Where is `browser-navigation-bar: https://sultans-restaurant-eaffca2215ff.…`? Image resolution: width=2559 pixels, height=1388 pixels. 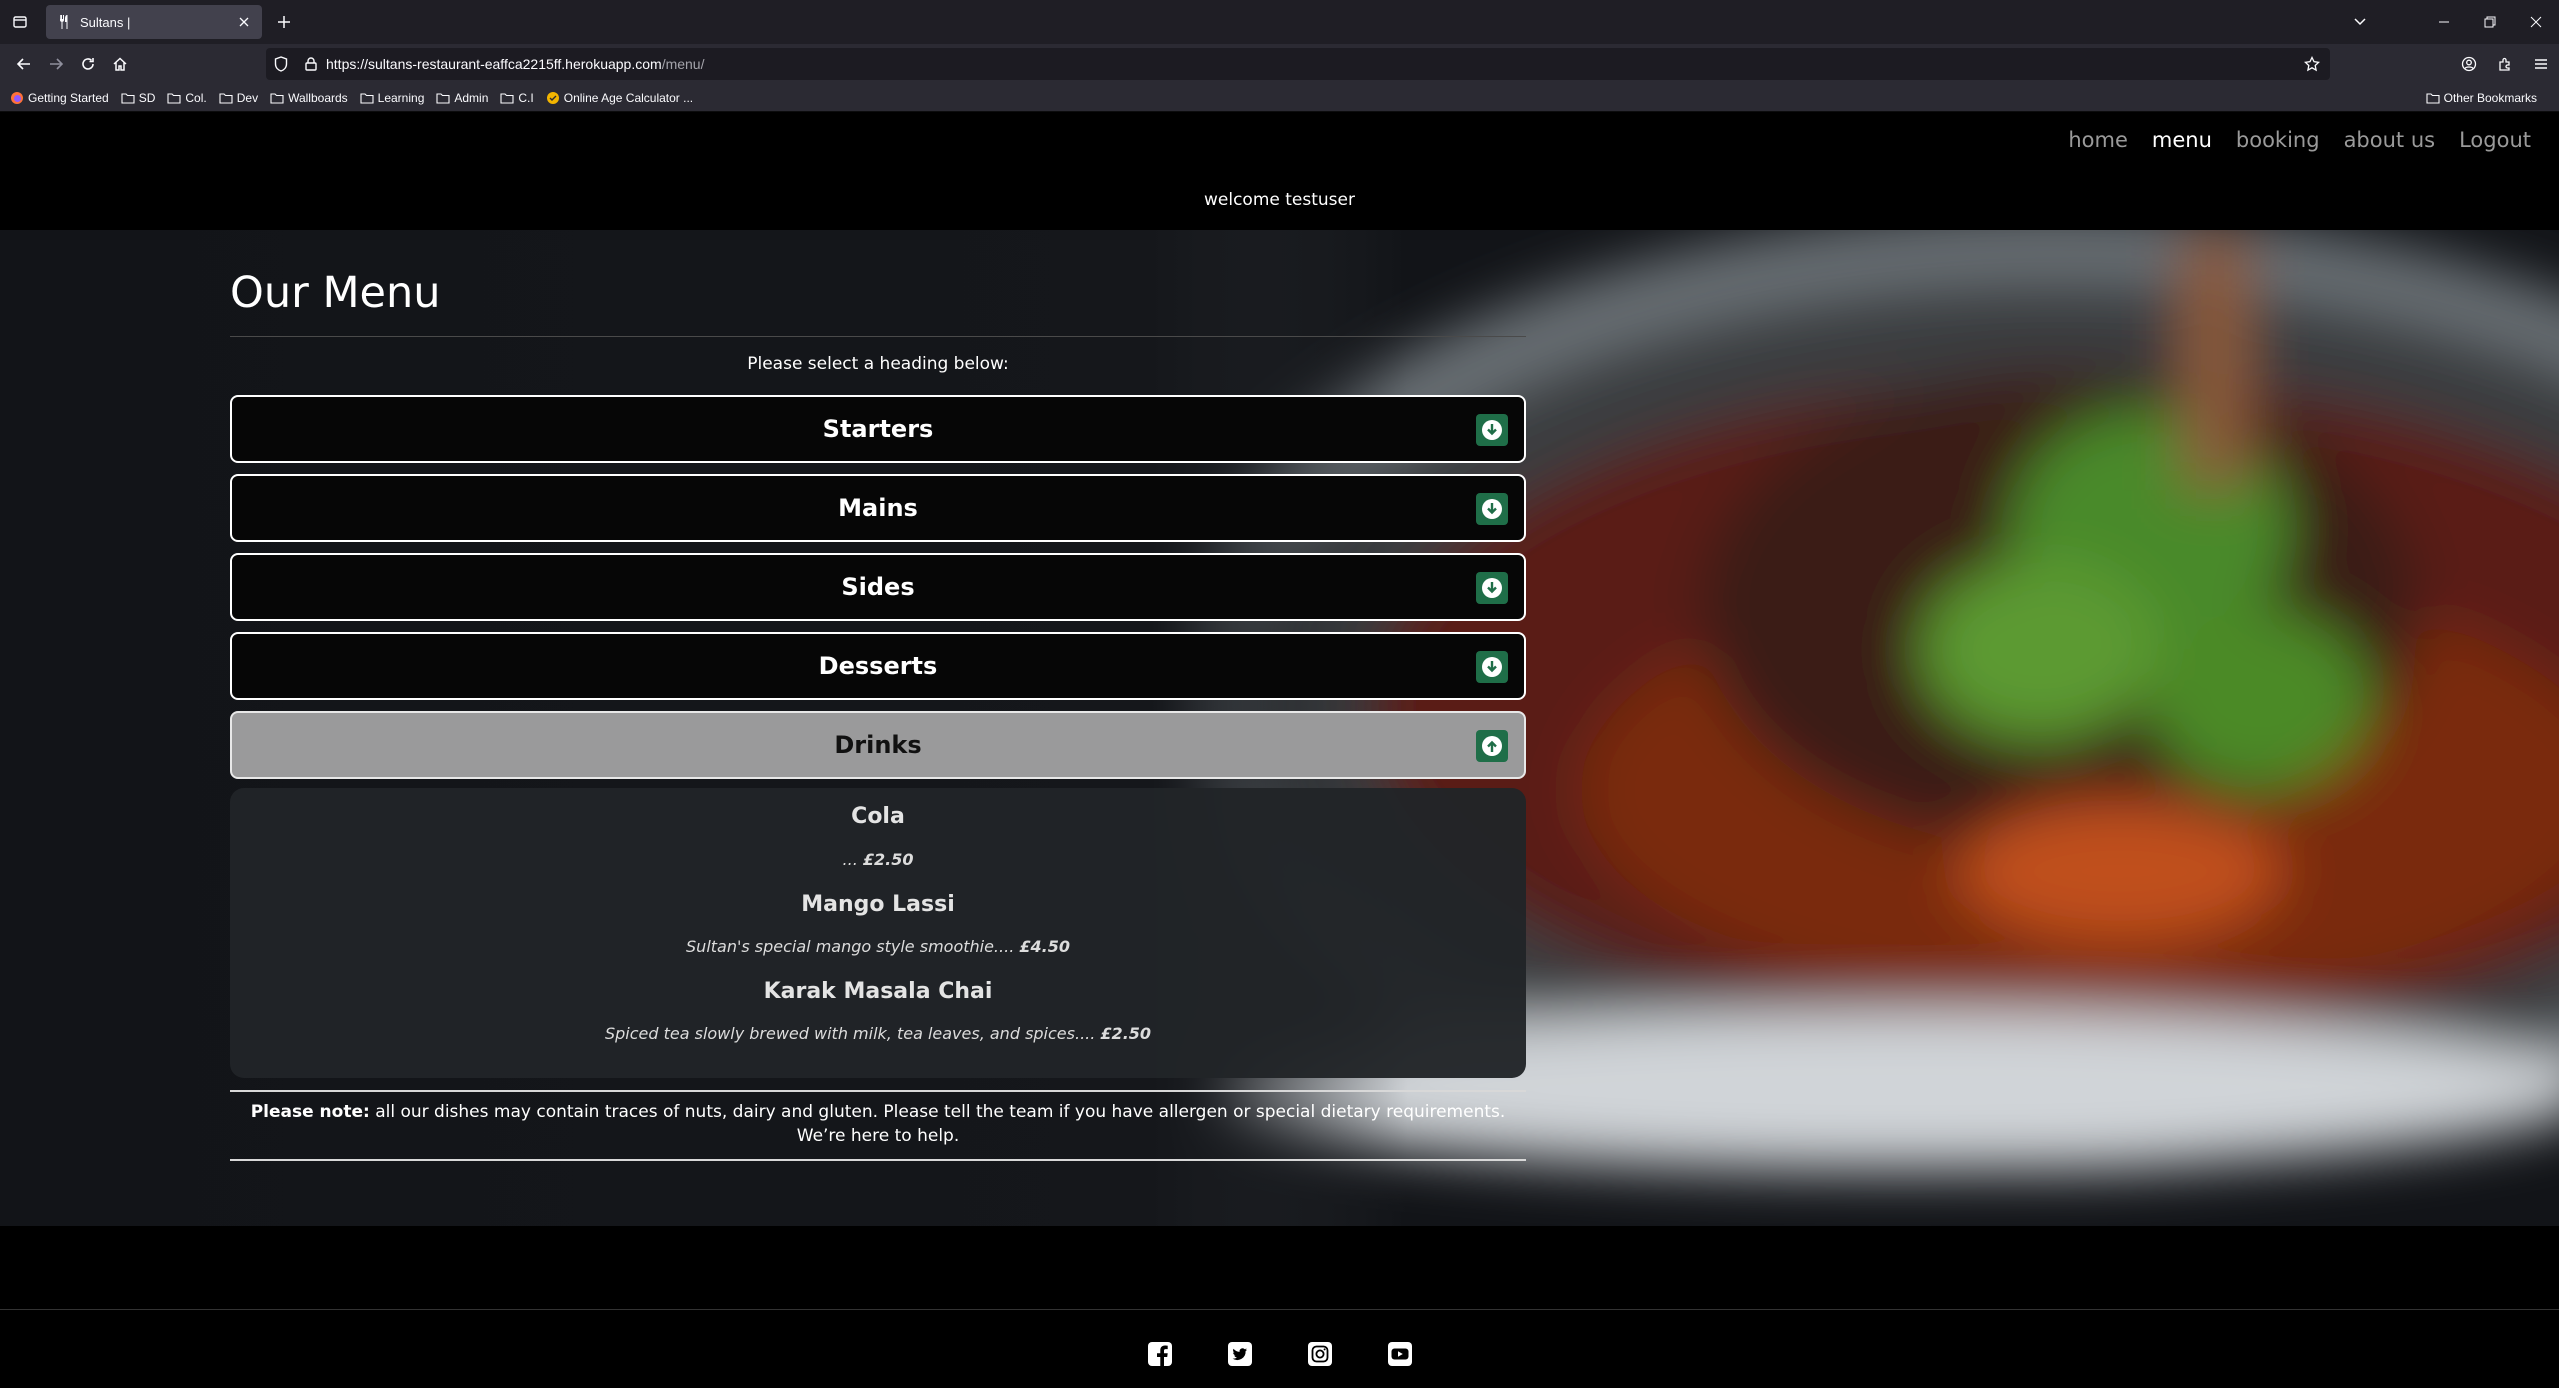
browser-navigation-bar: https://sultans-restaurant-eaffca2215ff.… is located at coordinates (1279, 64).